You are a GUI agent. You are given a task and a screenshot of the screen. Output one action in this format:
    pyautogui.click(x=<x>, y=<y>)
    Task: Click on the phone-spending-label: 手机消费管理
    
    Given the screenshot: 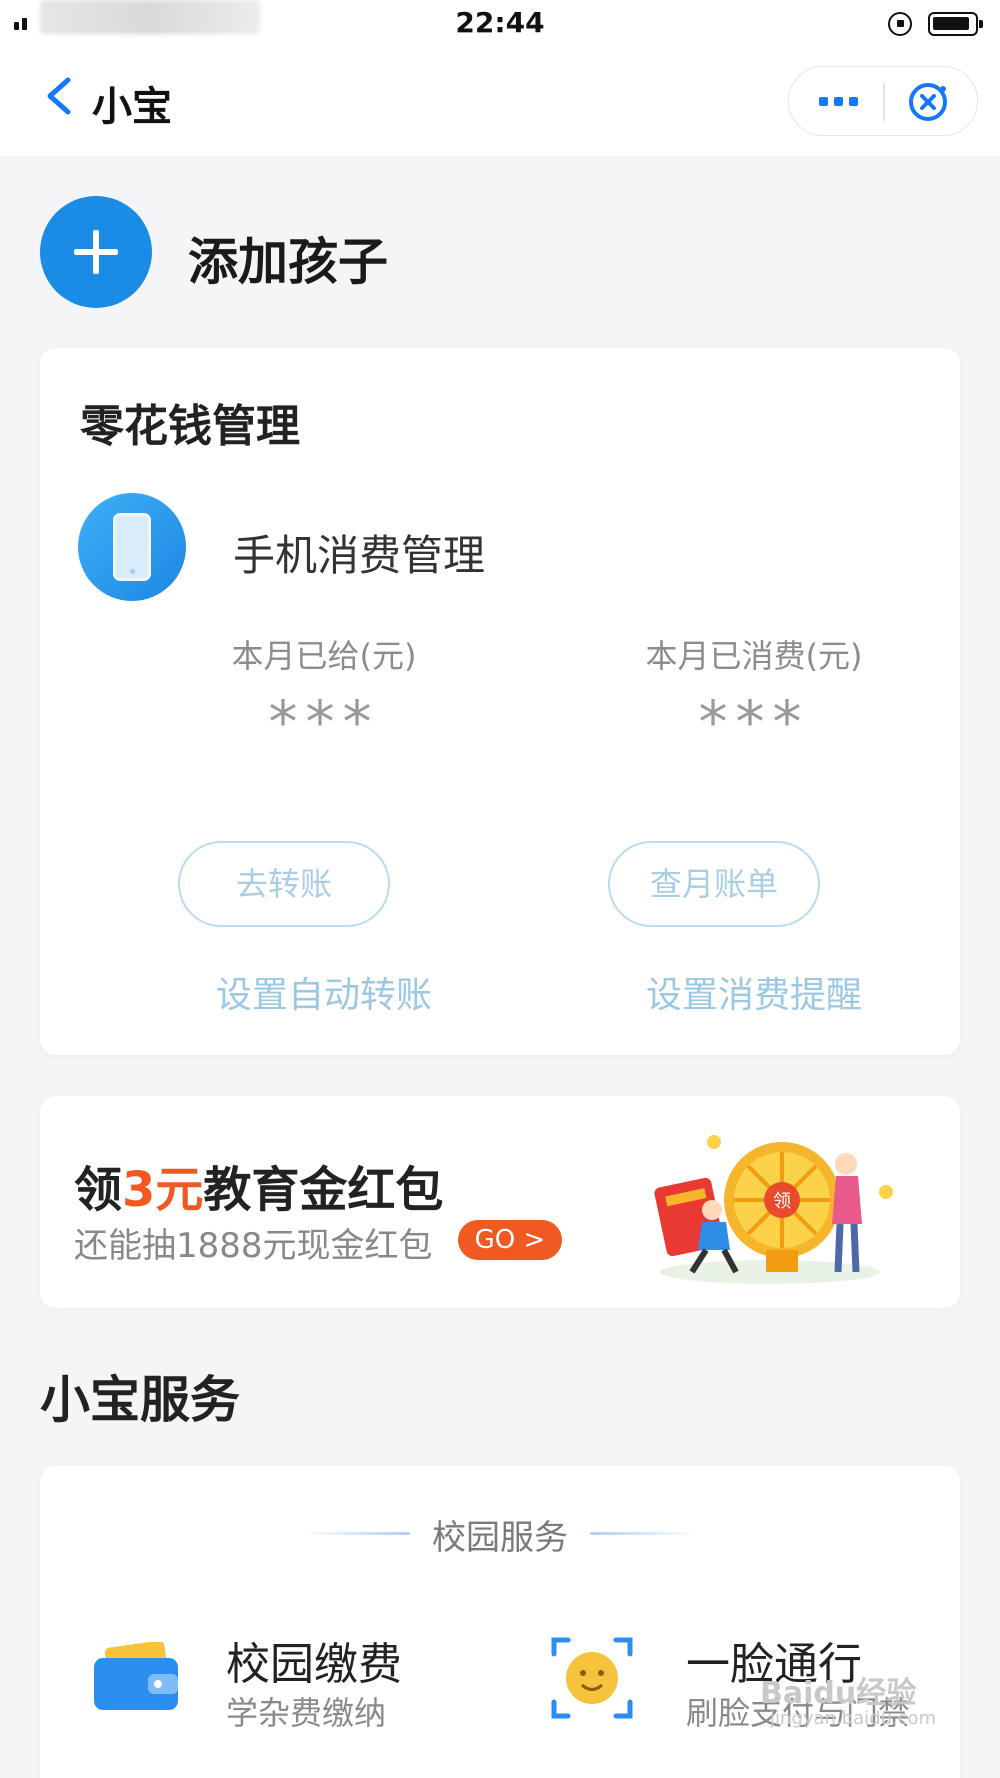 What is the action you would take?
    pyautogui.click(x=359, y=555)
    